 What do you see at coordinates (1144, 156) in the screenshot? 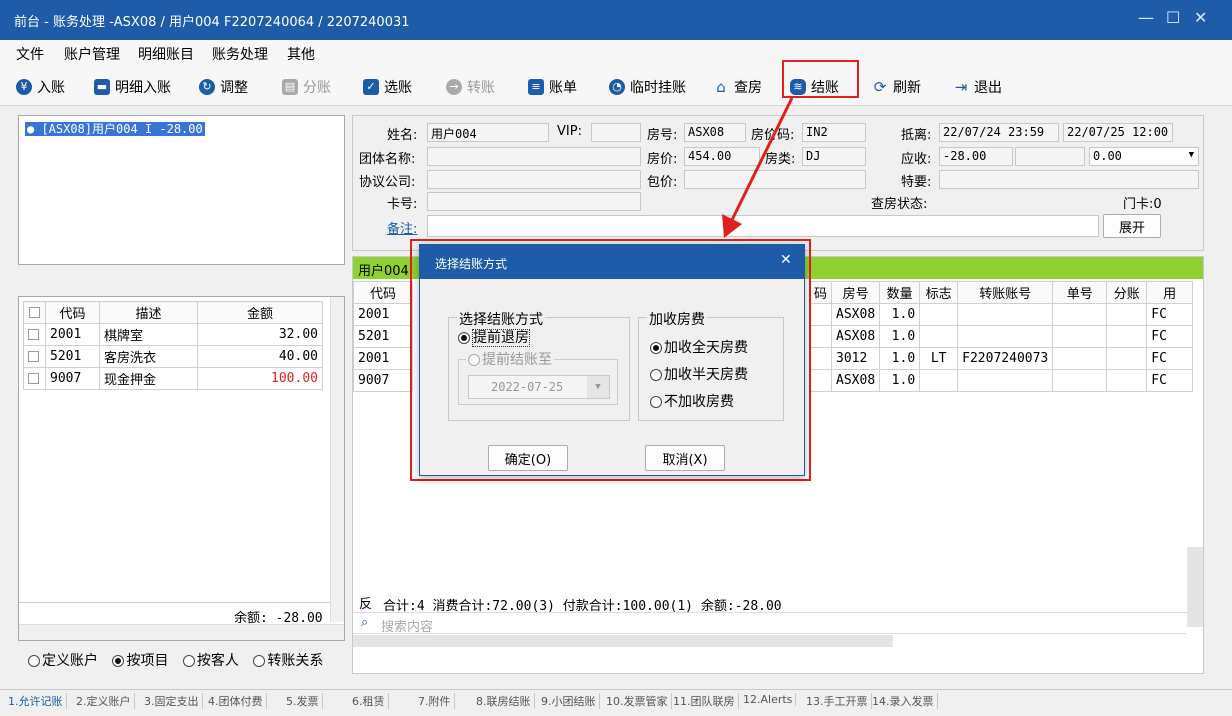
I see `receivable-select: 0.00 ▼` at bounding box center [1144, 156].